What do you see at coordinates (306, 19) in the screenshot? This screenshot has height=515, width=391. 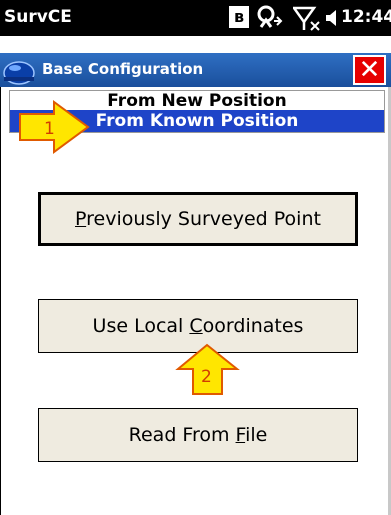 I see `no-signal-icon` at bounding box center [306, 19].